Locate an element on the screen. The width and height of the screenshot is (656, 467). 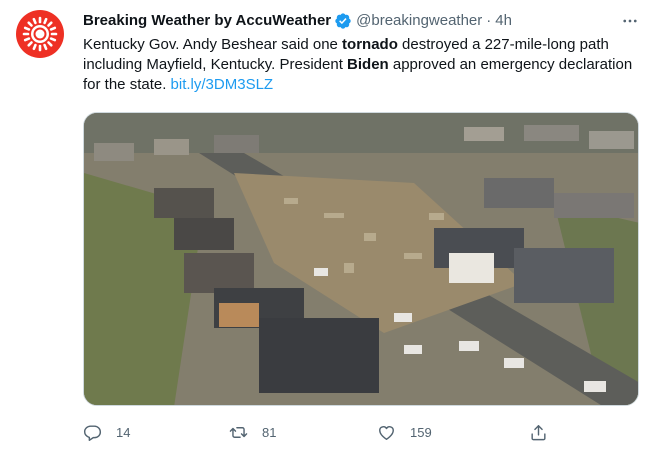
author-name: Breaking Weather by AccuWeather is located at coordinates (207, 21).